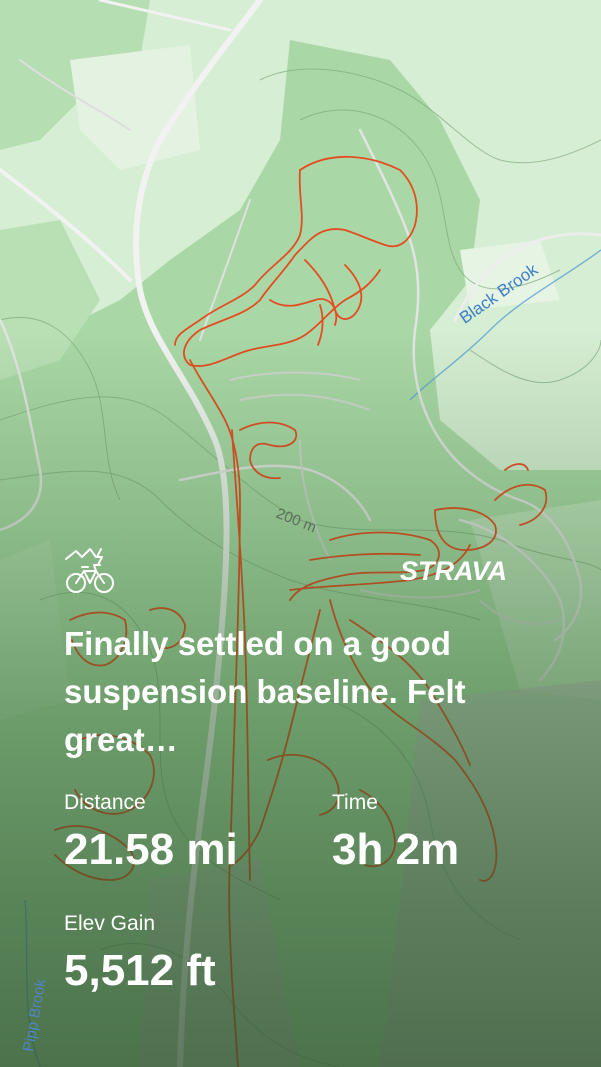 This screenshot has height=1067, width=601. What do you see at coordinates (89, 570) in the screenshot?
I see `e-bike-icon` at bounding box center [89, 570].